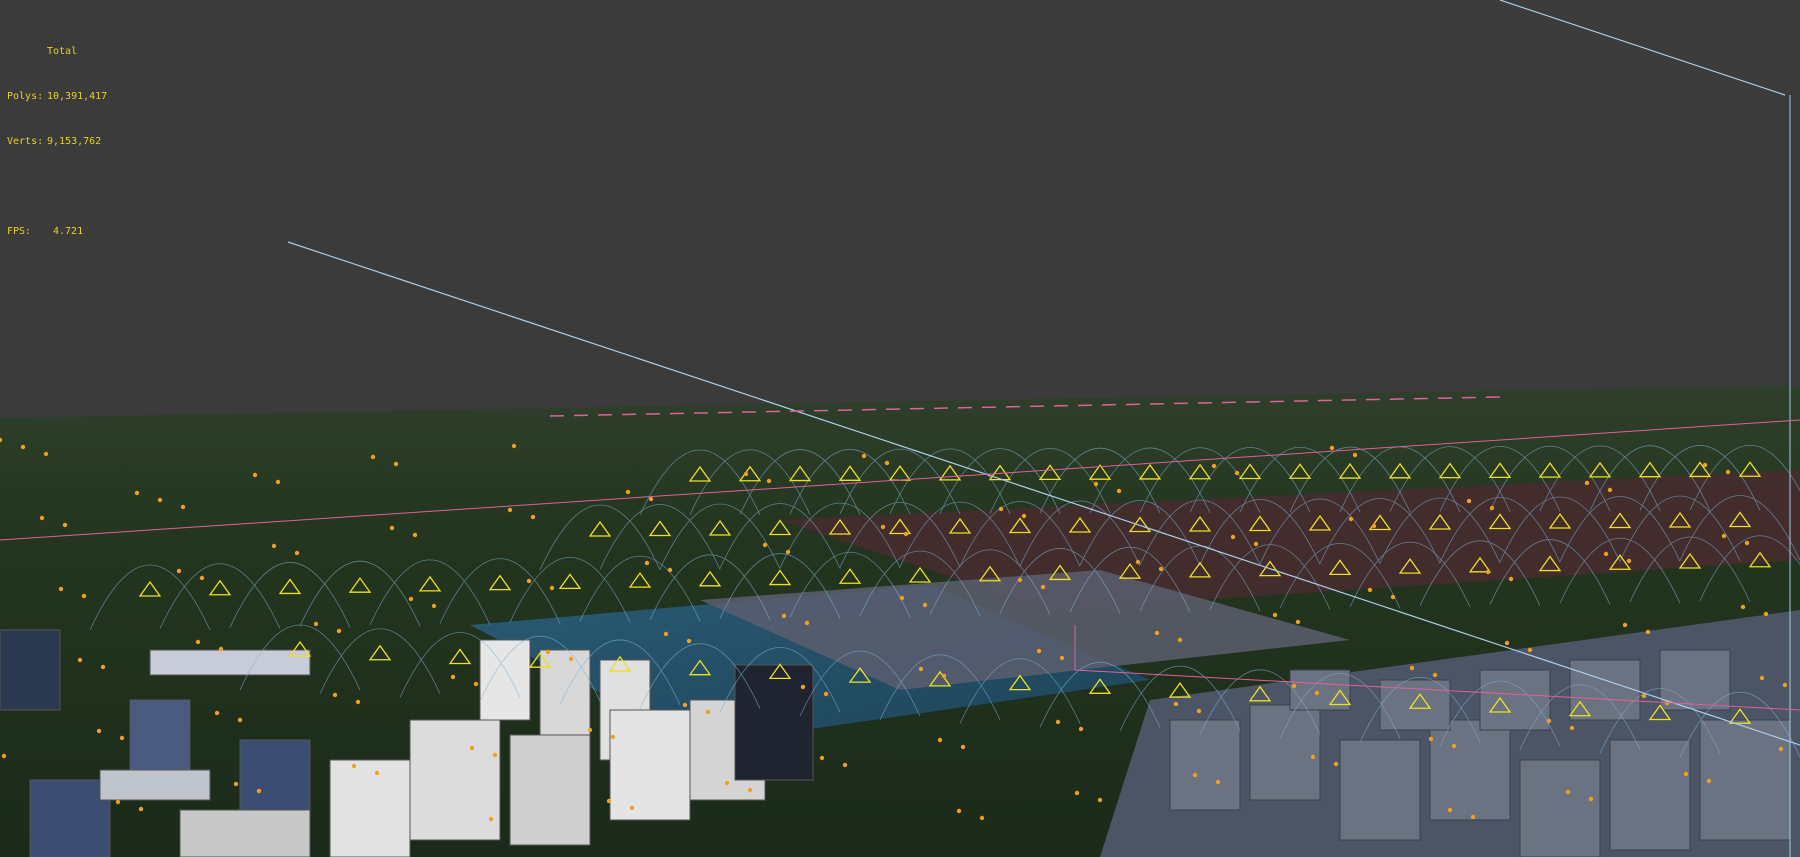  Describe the element at coordinates (74, 141) in the screenshot. I see `verts-value: 9,153,762` at that location.